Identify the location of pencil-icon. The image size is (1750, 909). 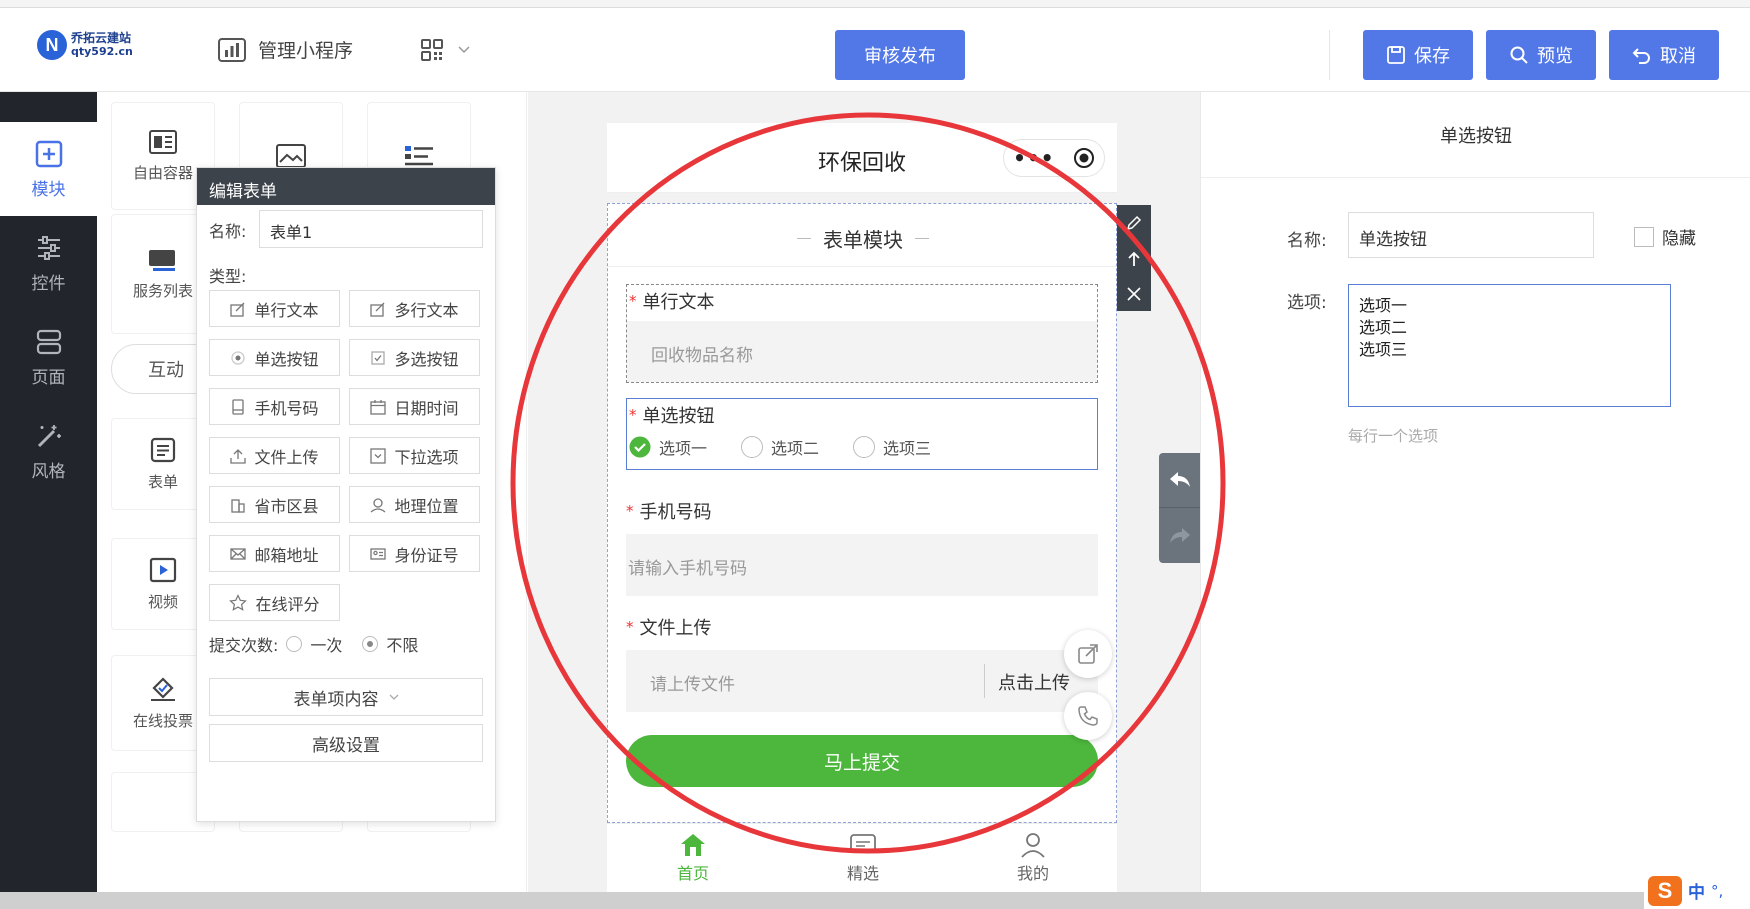
(1134, 223).